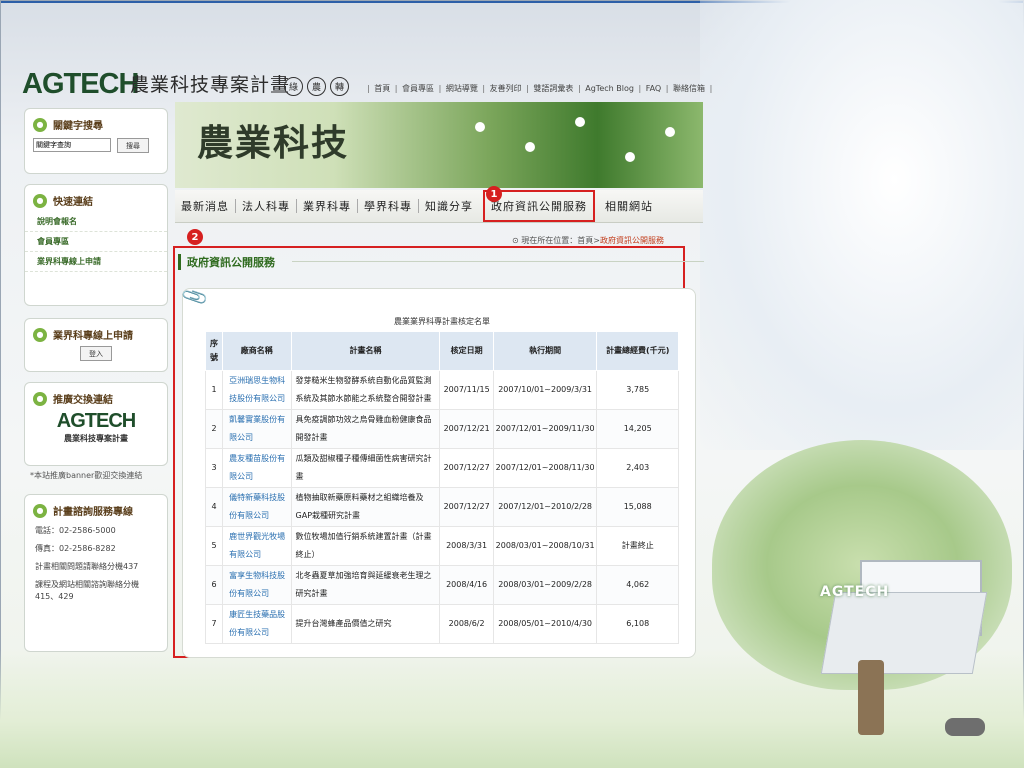  Describe the element at coordinates (462, 88) in the screenshot. I see `link-sitemap: 網站導覽` at that location.